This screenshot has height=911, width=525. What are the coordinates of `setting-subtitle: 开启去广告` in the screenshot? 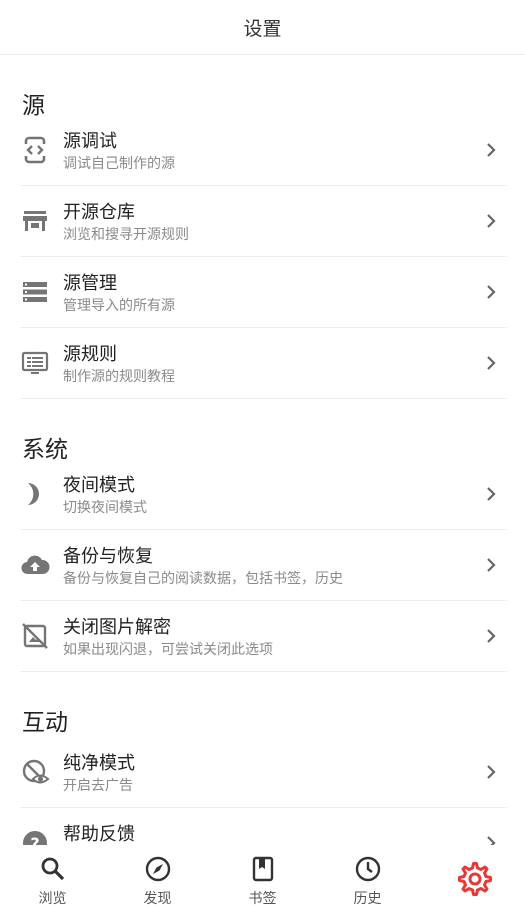 It's located at (98, 786).